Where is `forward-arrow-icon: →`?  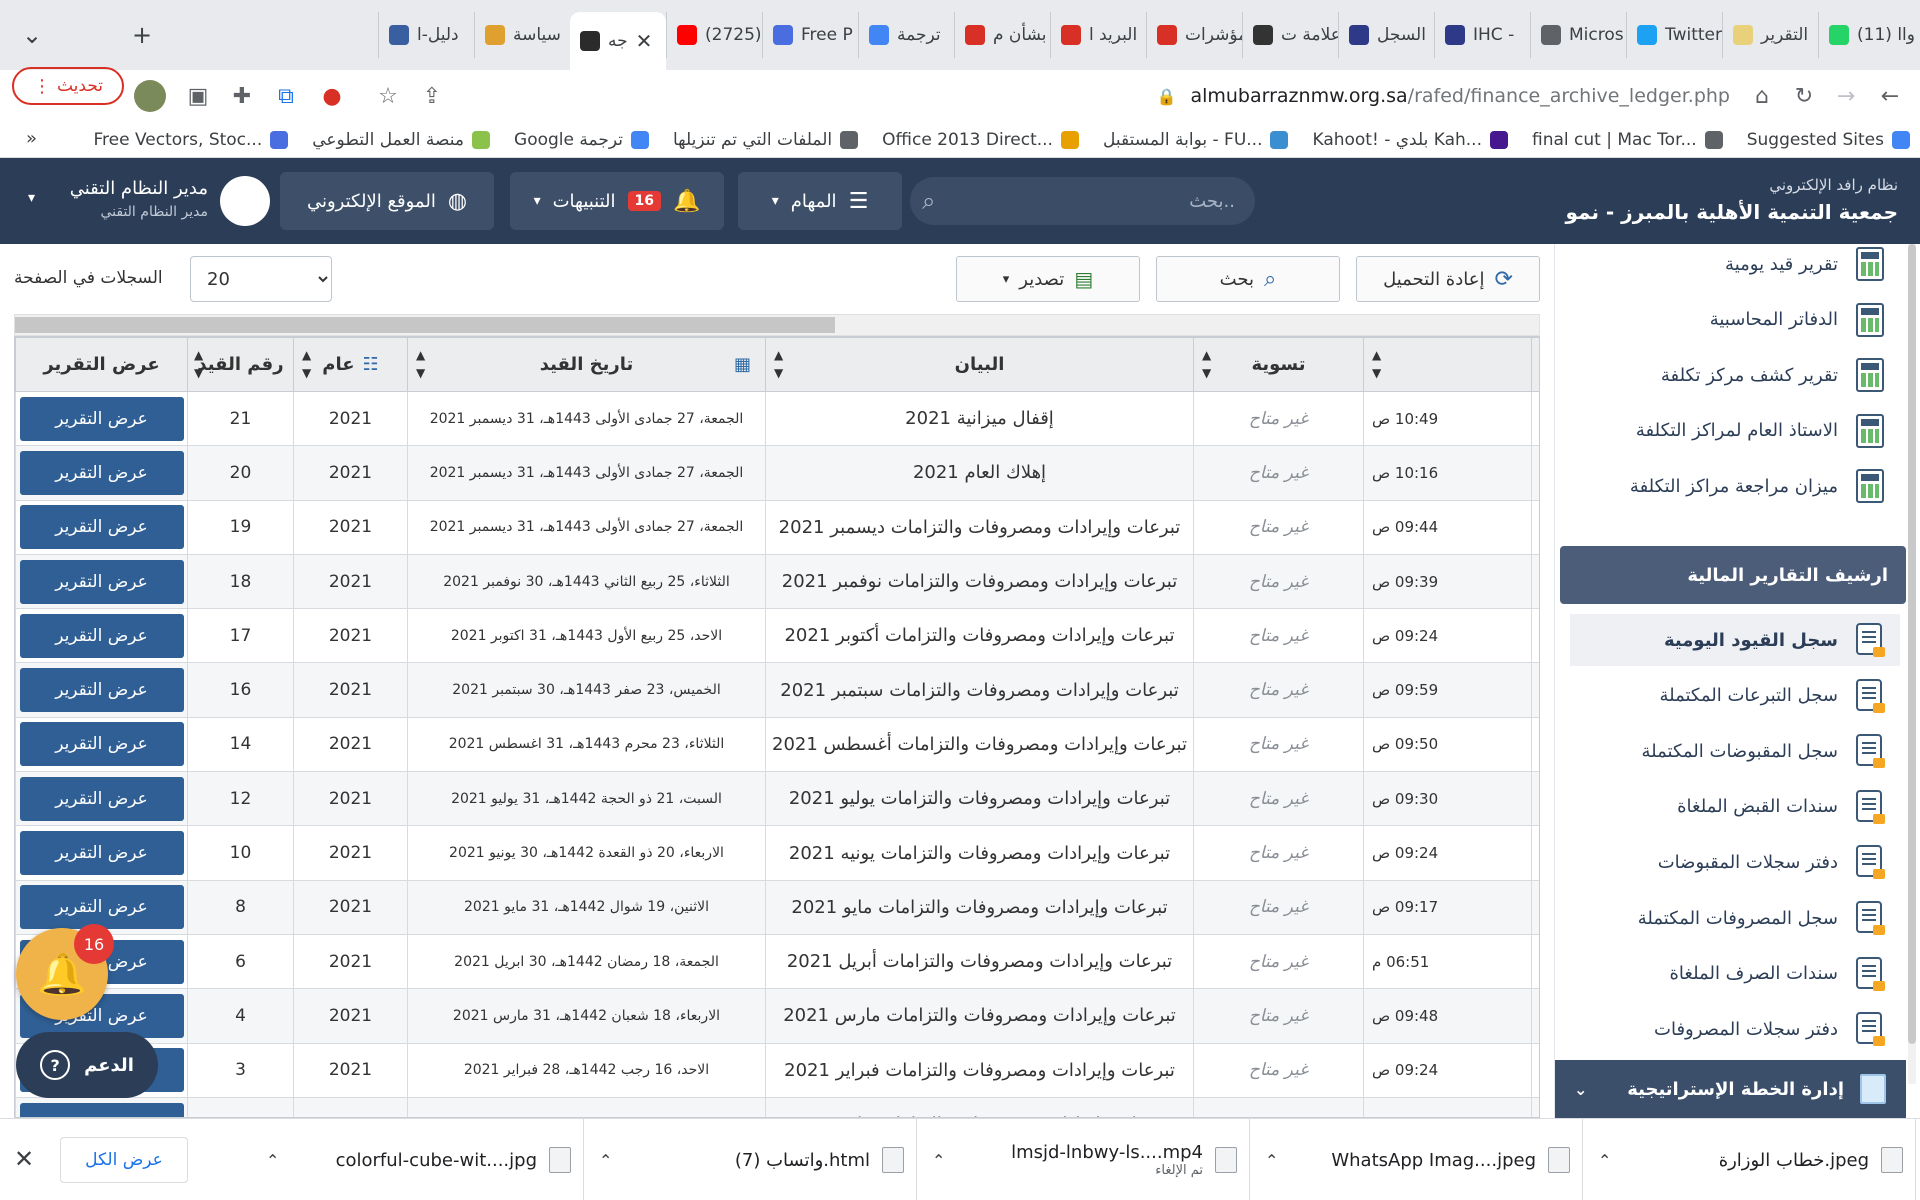
forward-arrow-icon: → is located at coordinates (1846, 96).